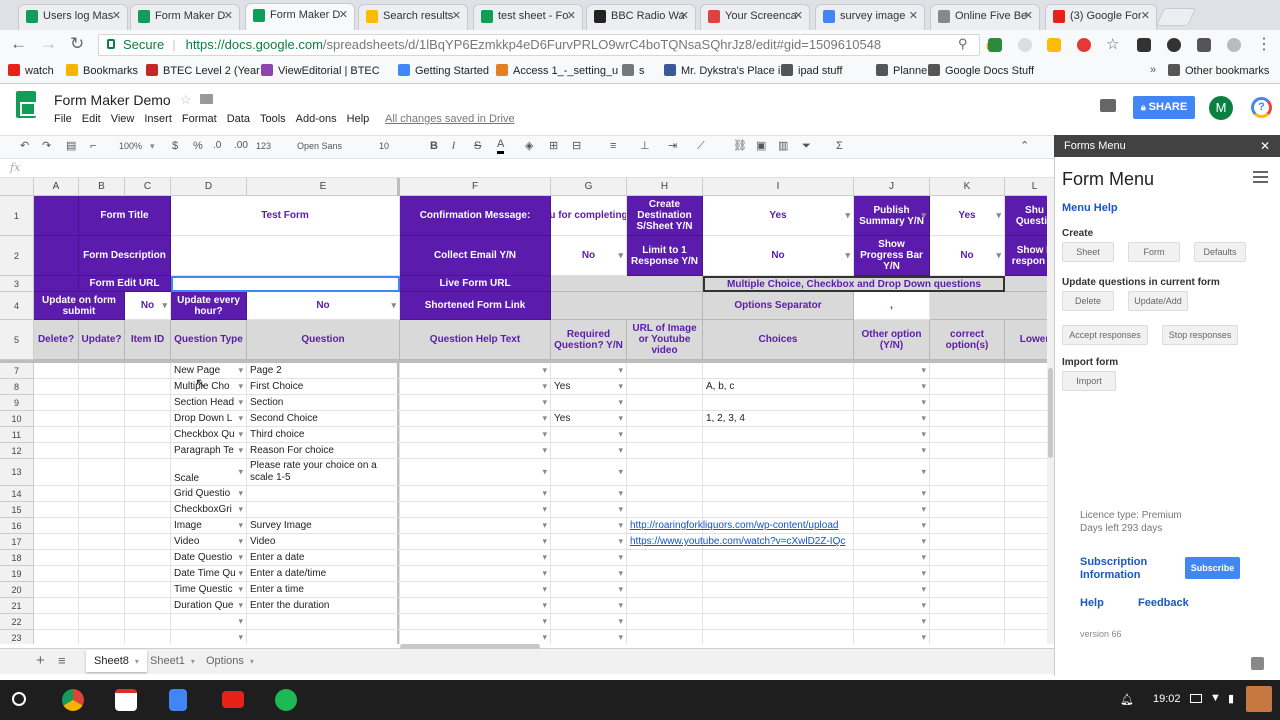 This screenshot has height=720, width=1280. Describe the element at coordinates (17, 284) in the screenshot. I see `row-header: 3` at that location.